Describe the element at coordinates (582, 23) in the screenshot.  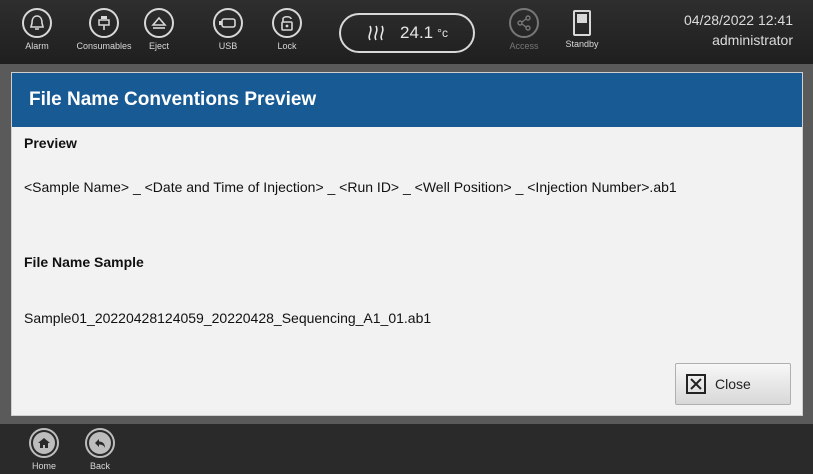
I see `standby-icon` at that location.